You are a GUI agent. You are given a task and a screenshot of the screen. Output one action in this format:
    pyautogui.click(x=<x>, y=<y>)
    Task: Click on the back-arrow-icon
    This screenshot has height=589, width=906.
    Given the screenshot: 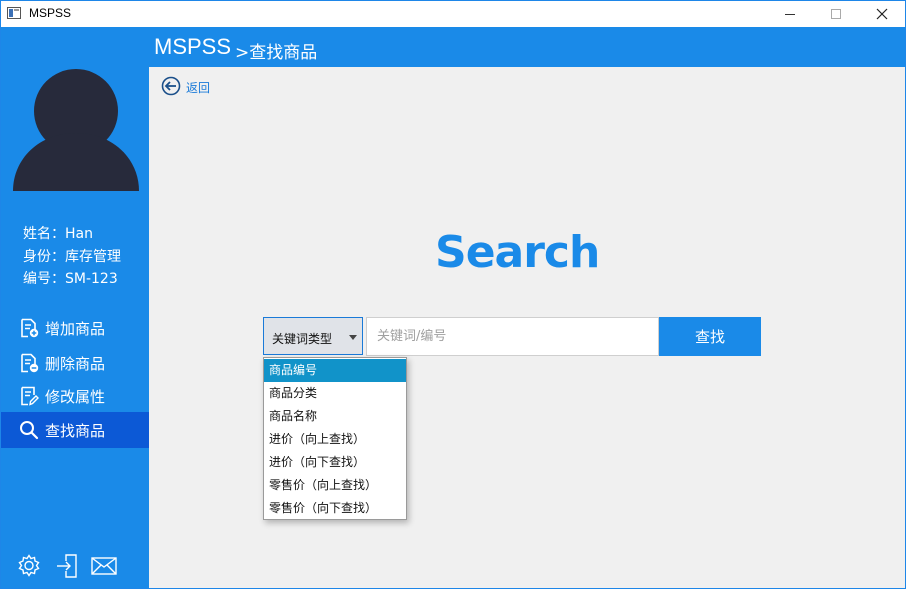 What is the action you would take?
    pyautogui.click(x=171, y=86)
    